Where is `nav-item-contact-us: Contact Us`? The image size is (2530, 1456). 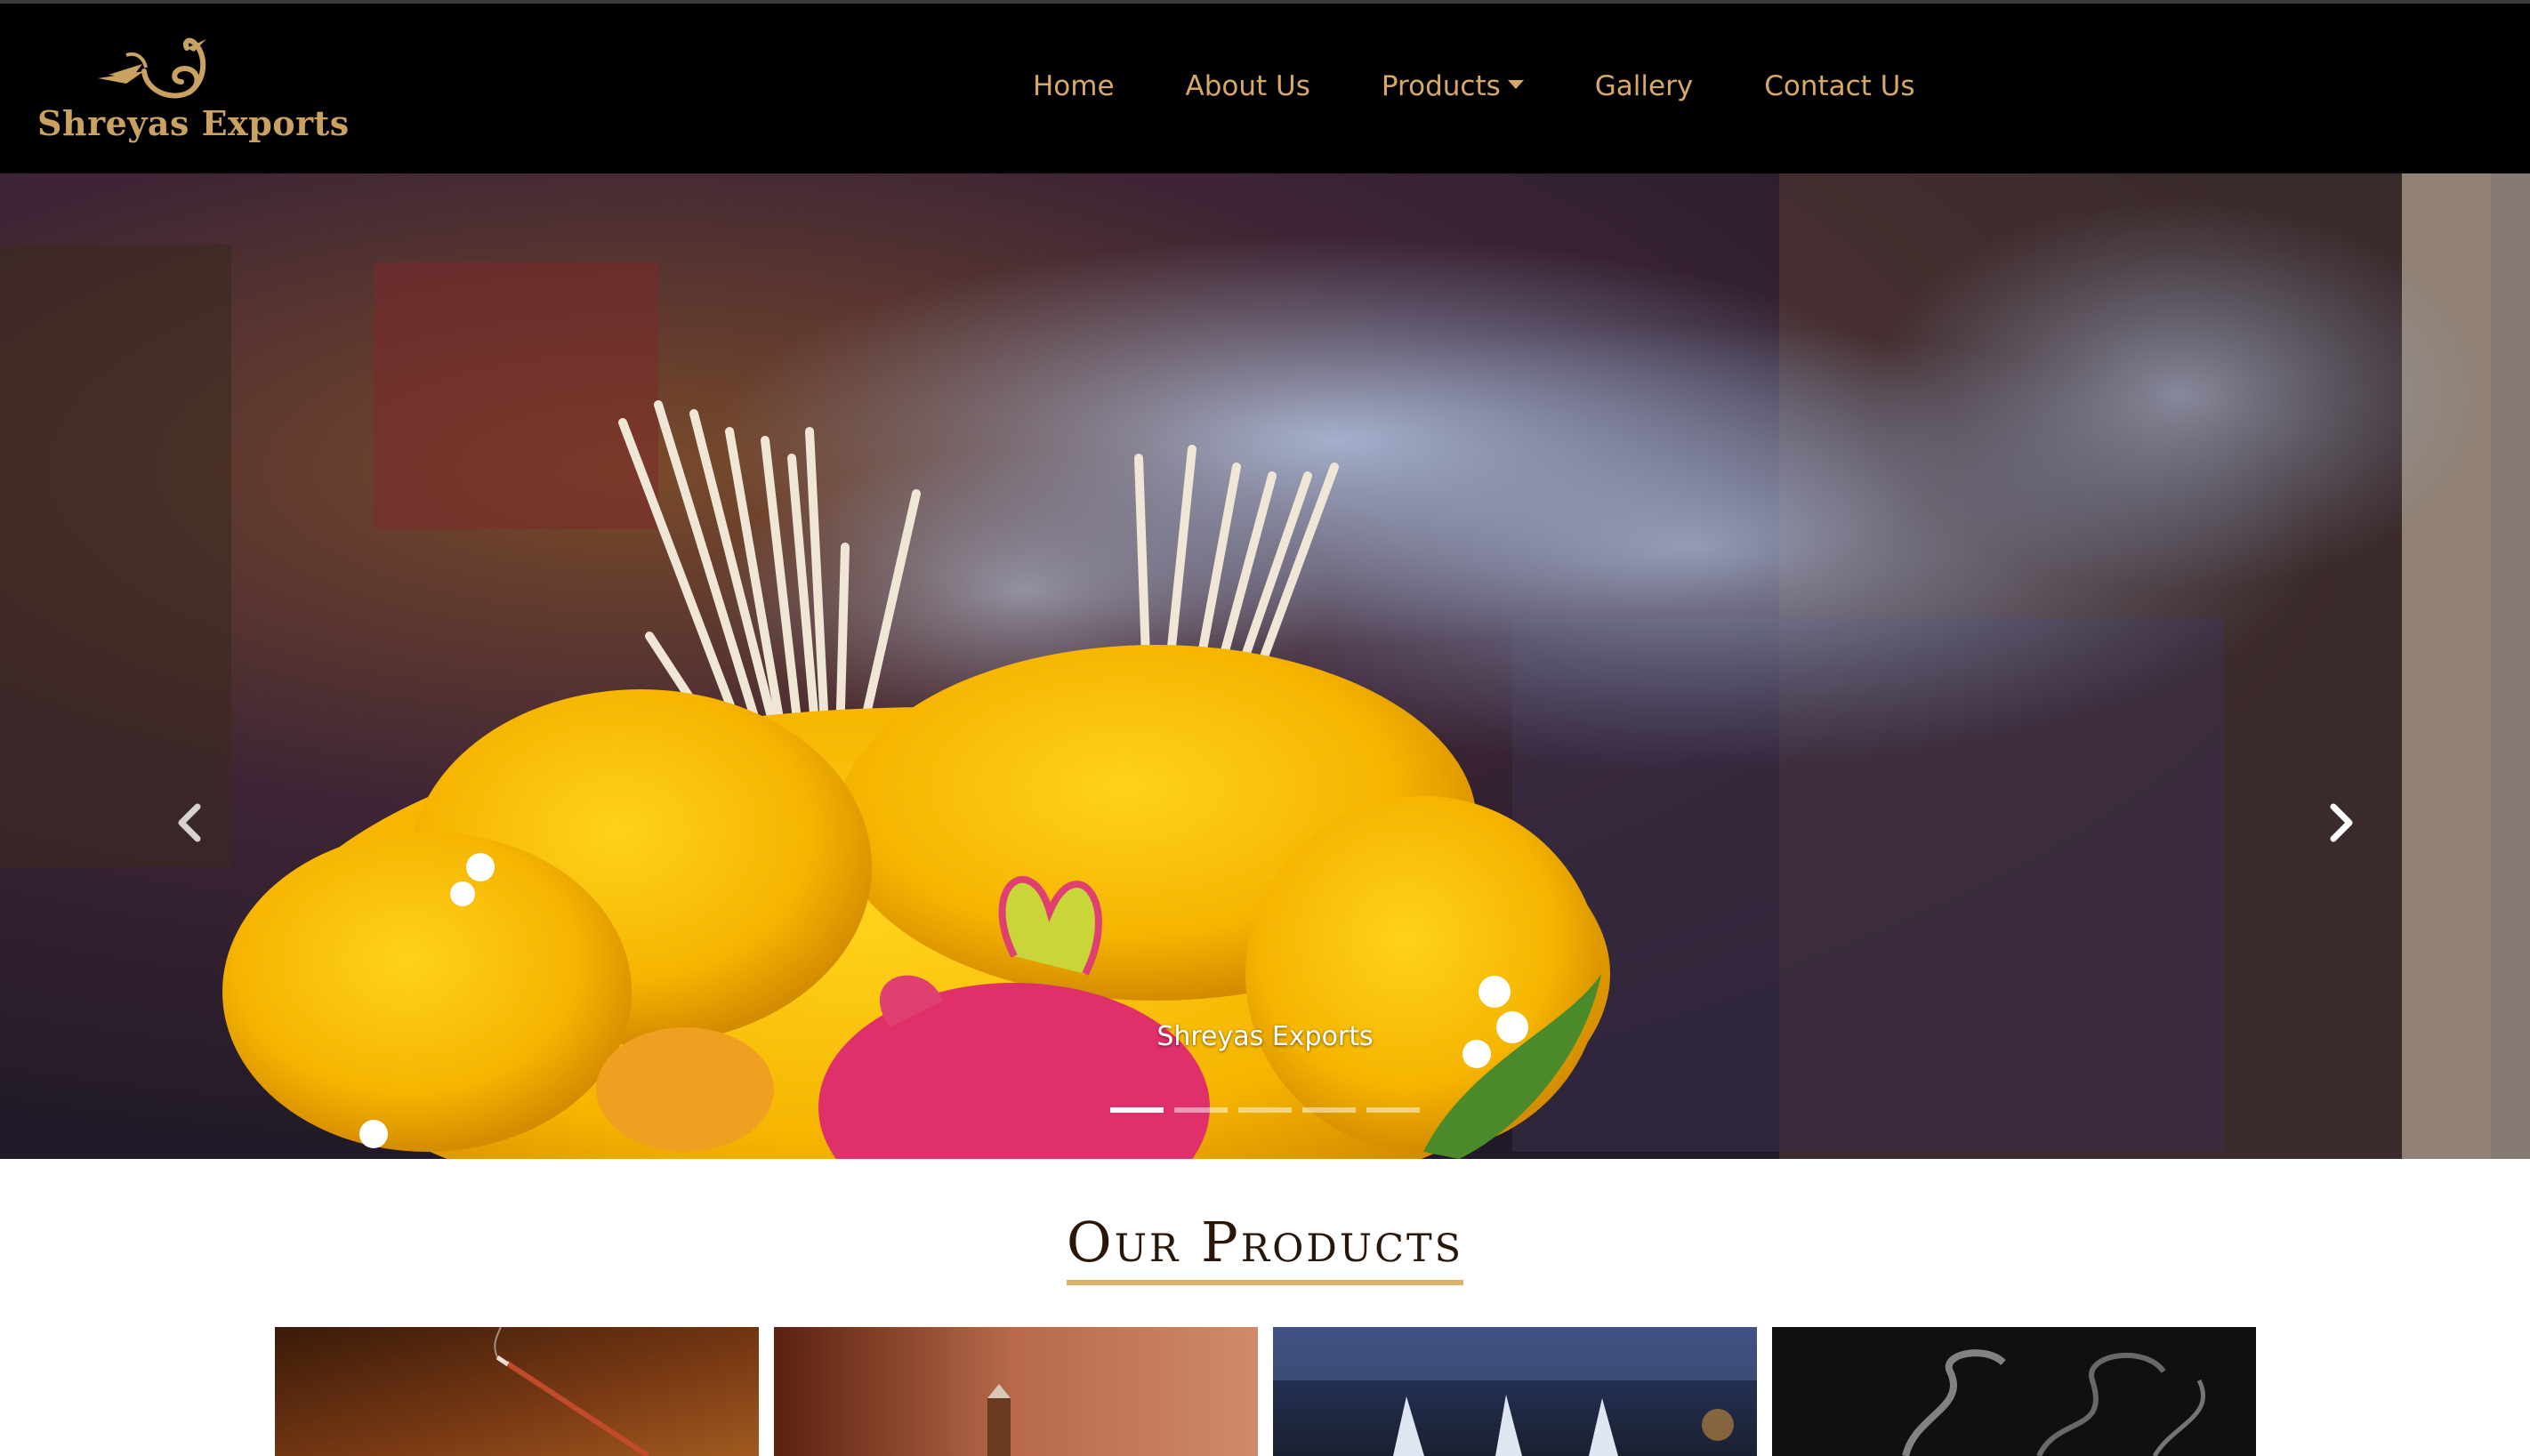
nav-item-contact-us: Contact Us is located at coordinates (1839, 86).